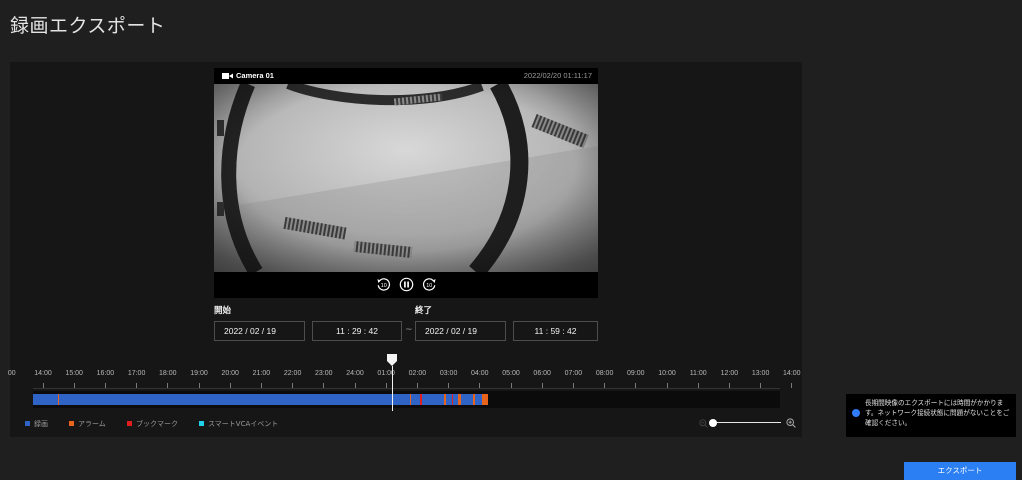  Describe the element at coordinates (392, 388) in the screenshot. I see `playhead-line` at that location.